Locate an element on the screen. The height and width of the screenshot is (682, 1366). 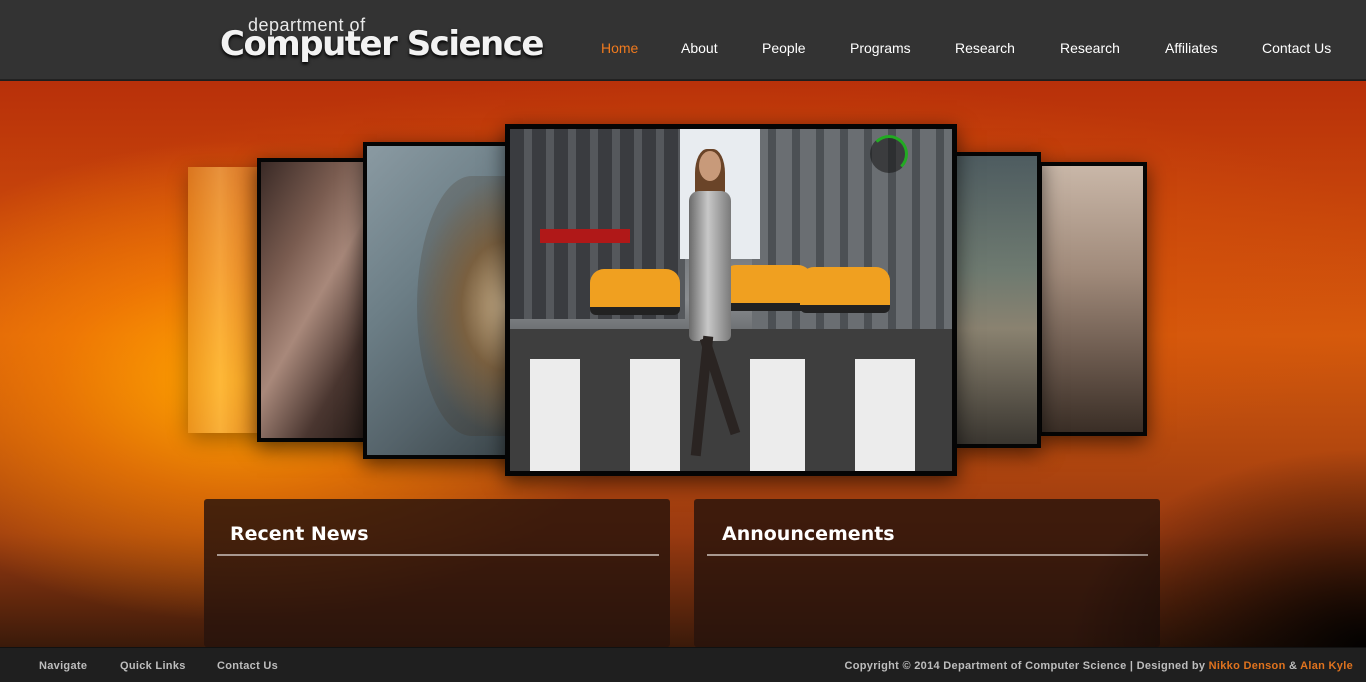
loading-spinner-icon is located at coordinates (889, 154).